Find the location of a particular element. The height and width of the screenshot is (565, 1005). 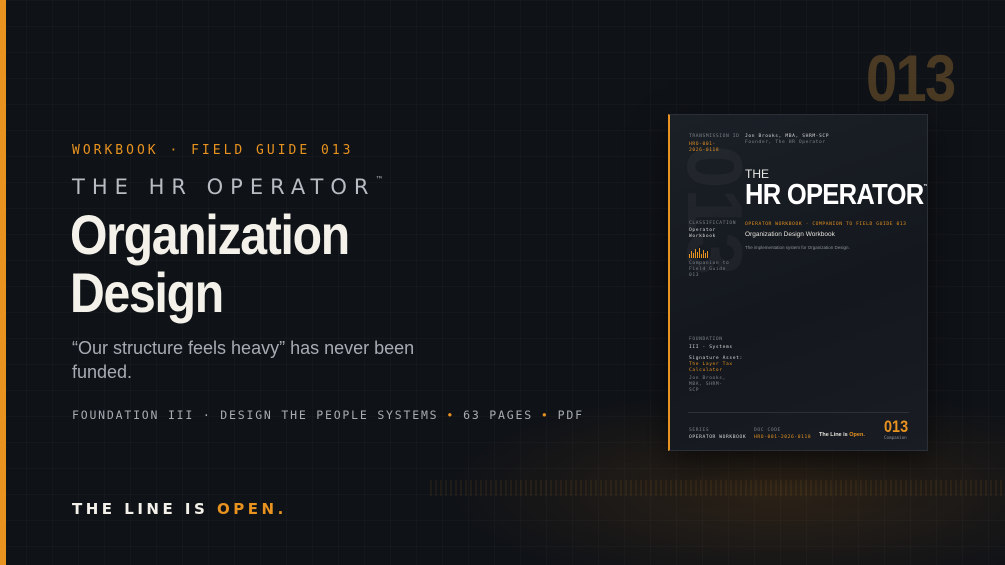

meta-format: PDF is located at coordinates (570, 415).